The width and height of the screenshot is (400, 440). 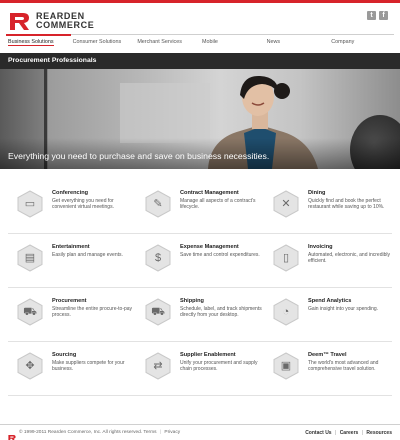 I want to click on nav-label: Merchant Services, so click(x=159, y=42).